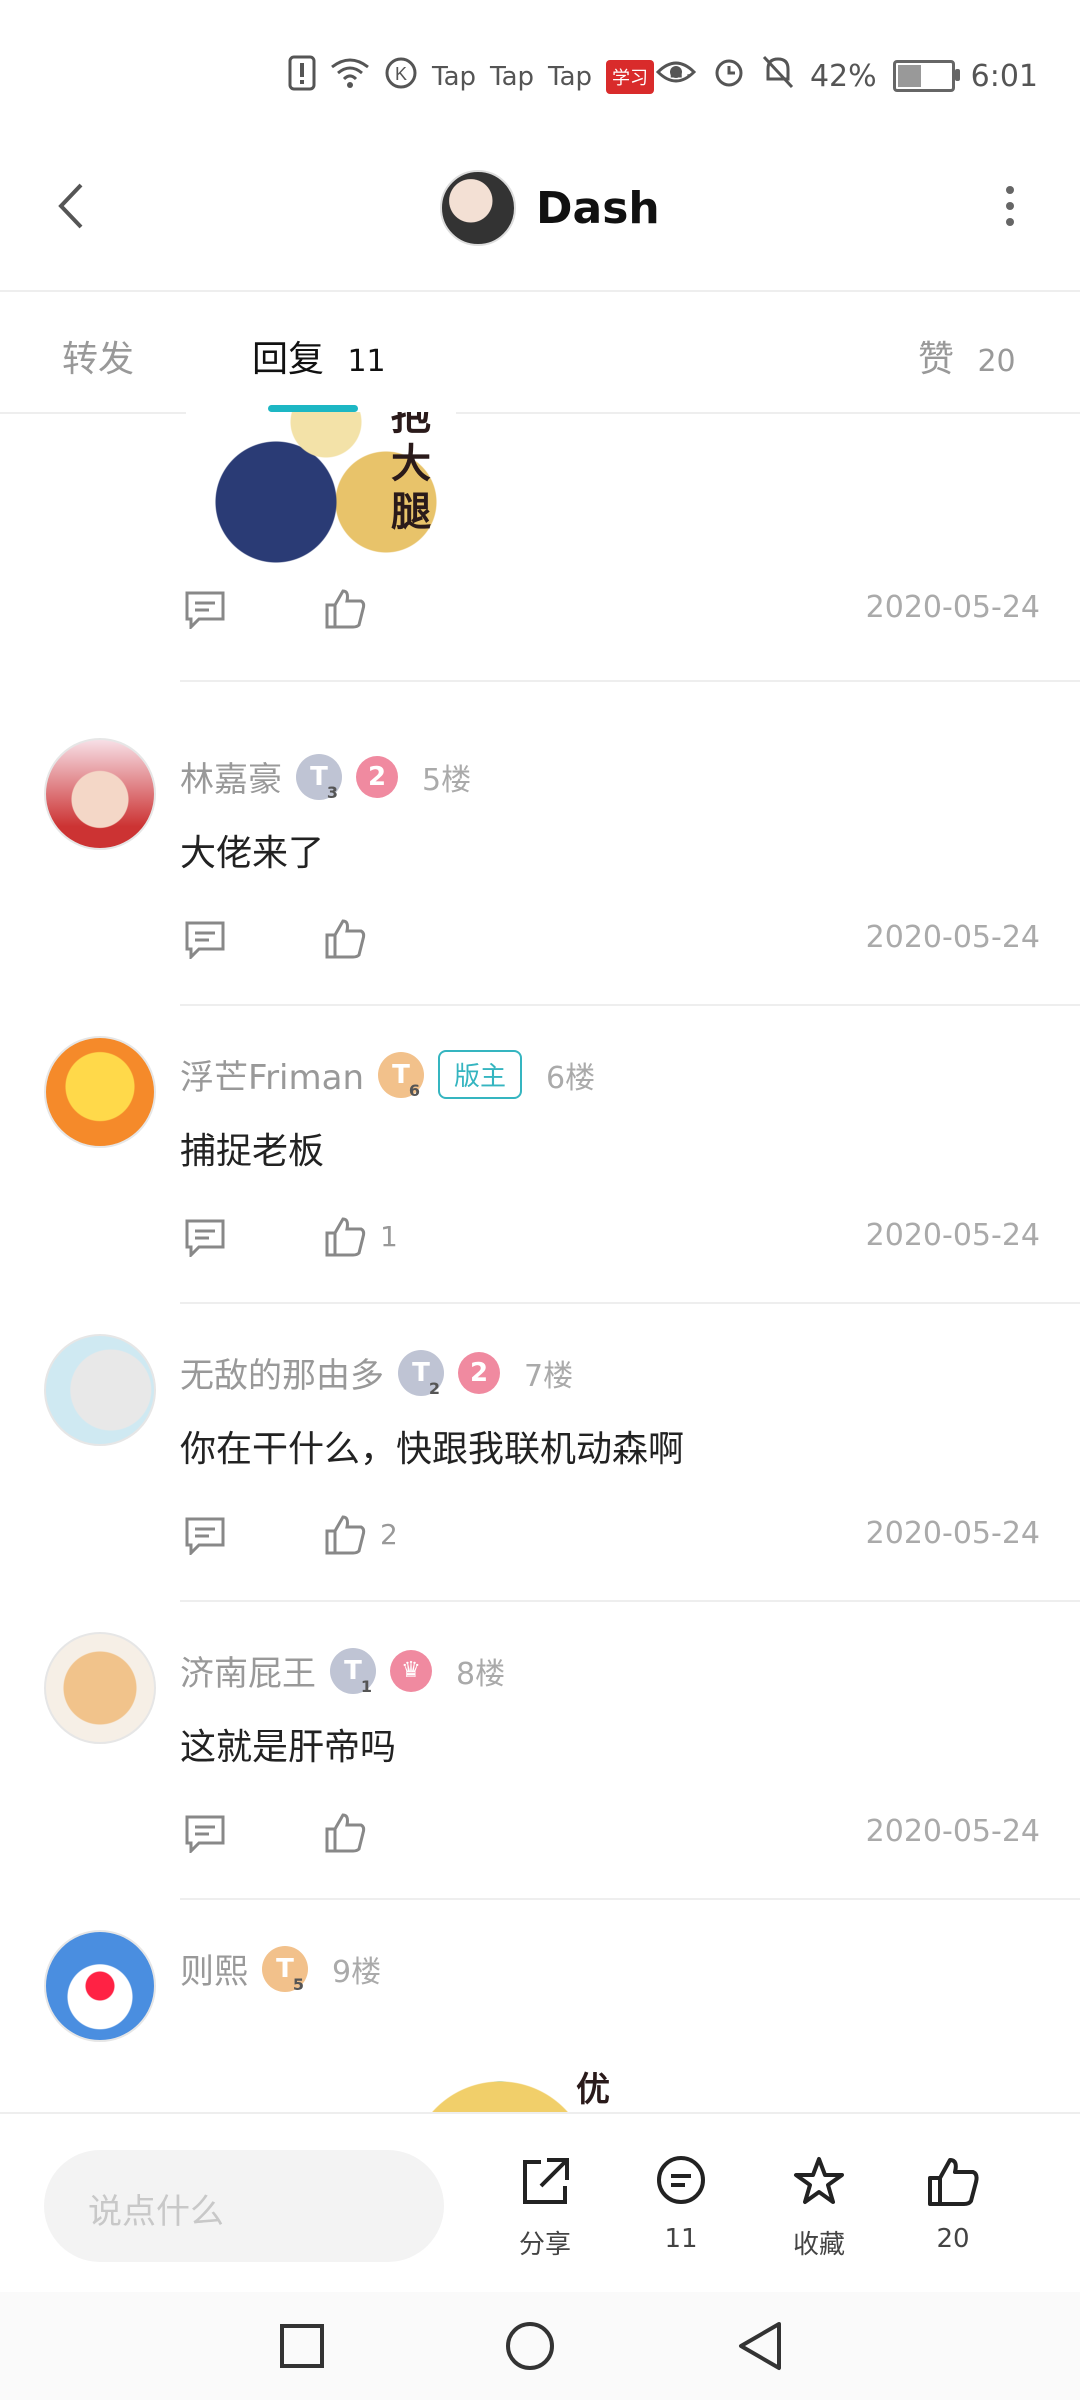 Image resolution: width=1080 pixels, height=2400 pixels. I want to click on username: 无敌的那由多, so click(282, 1372).